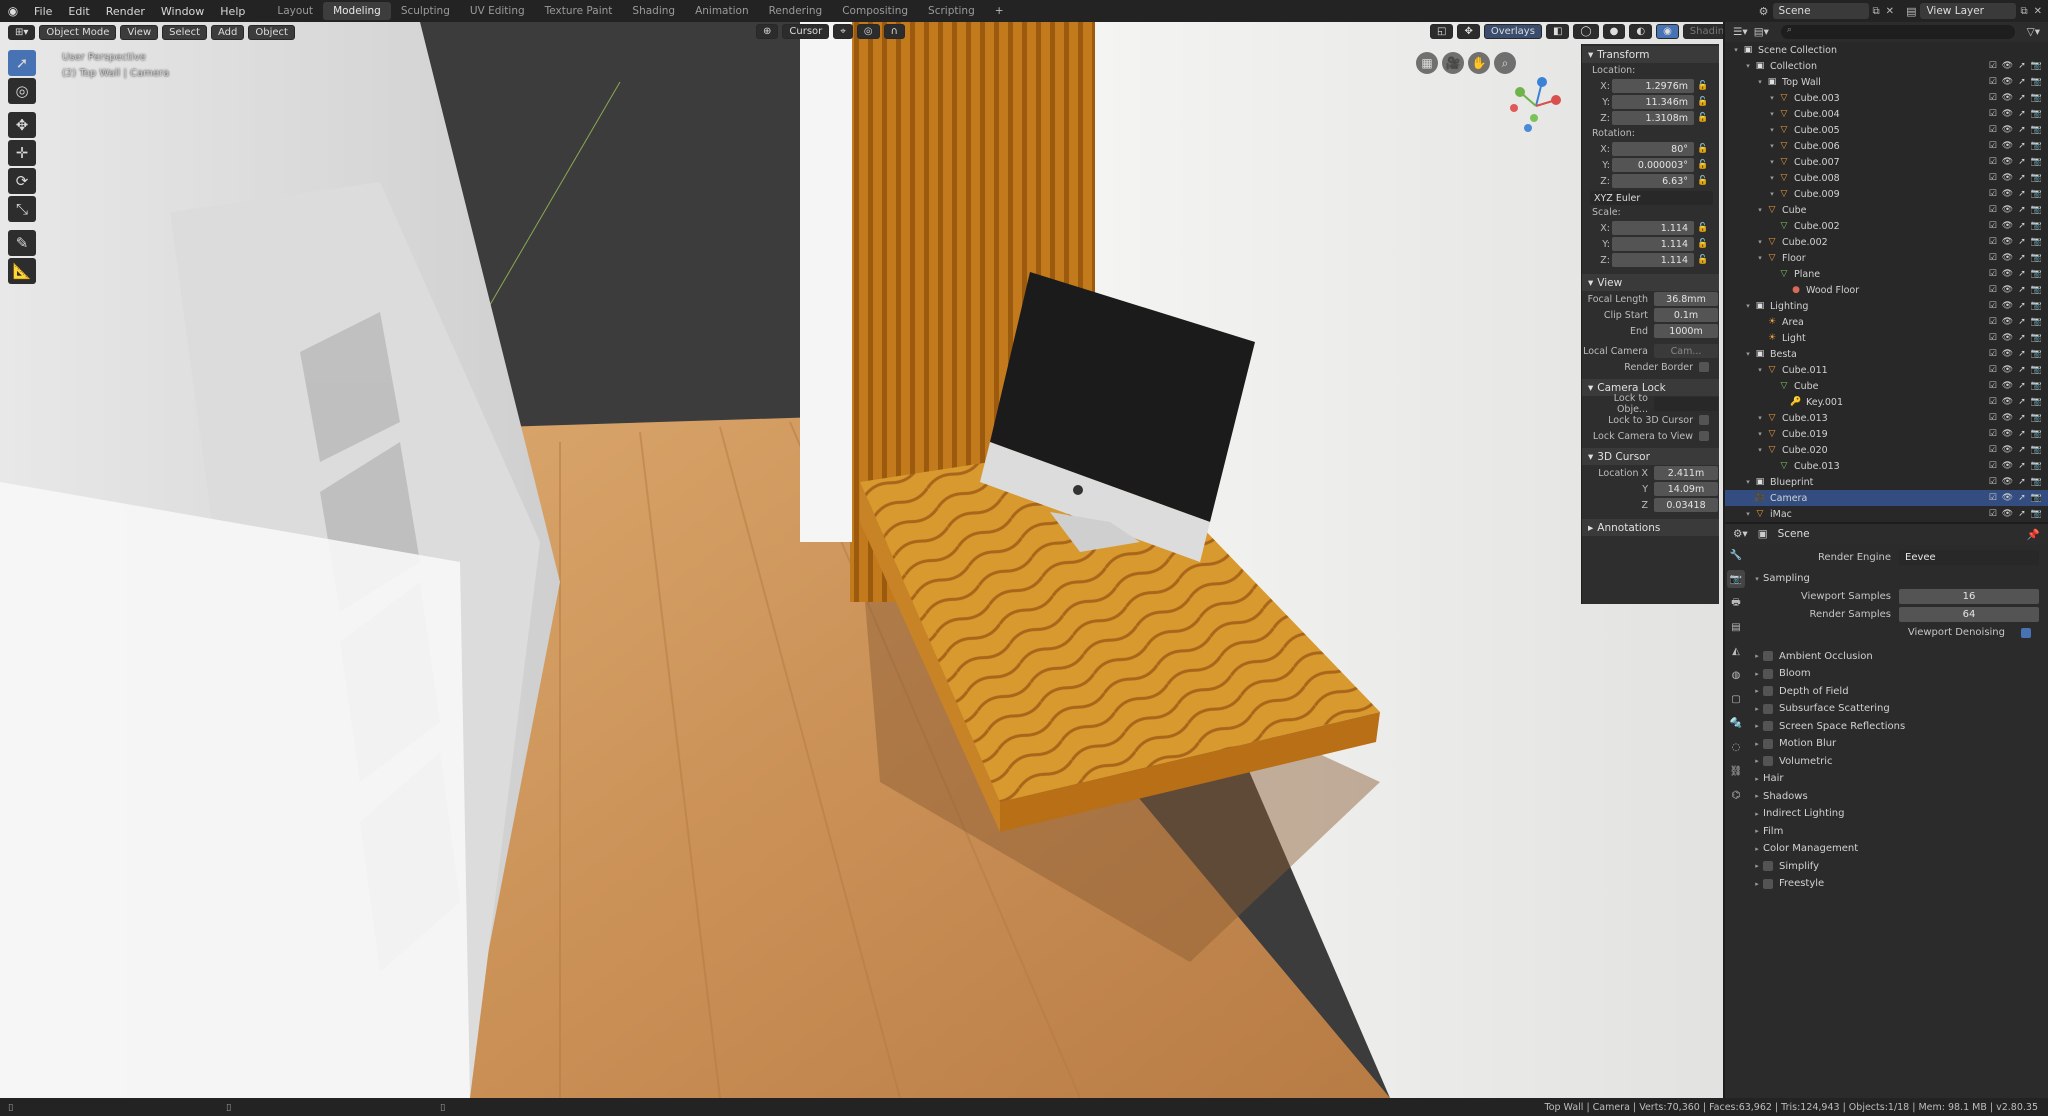  What do you see at coordinates (1479, 63) in the screenshot?
I see `pan-hand-icon: ✋` at bounding box center [1479, 63].